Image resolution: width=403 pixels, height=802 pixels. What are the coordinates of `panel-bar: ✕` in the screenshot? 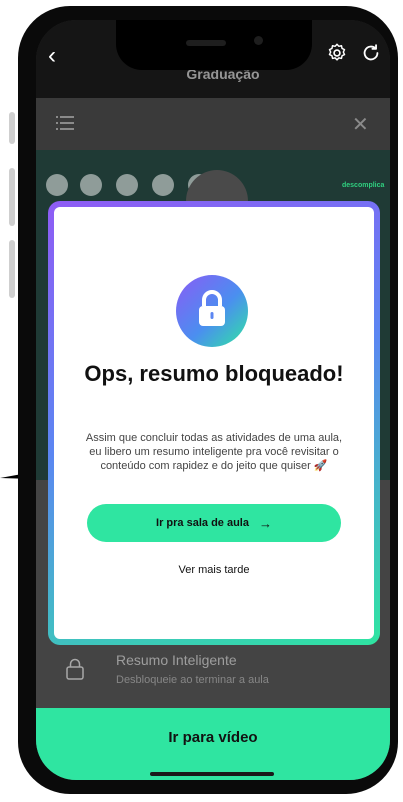 It's located at (213, 124).